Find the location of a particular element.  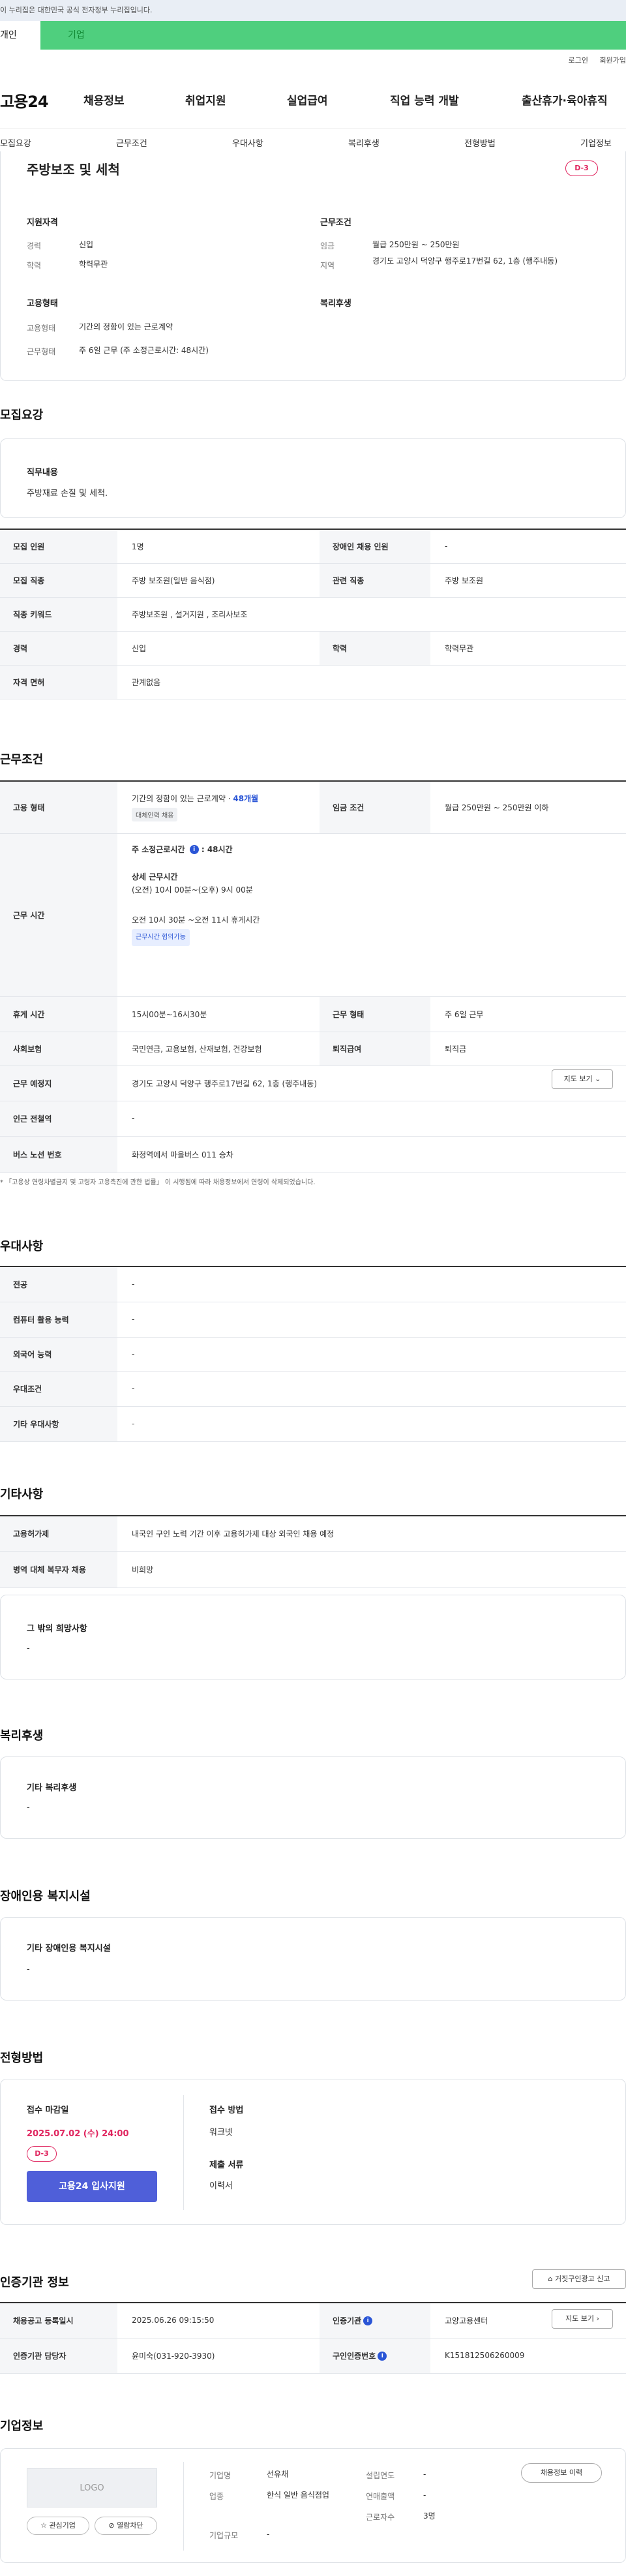

scale-value: - is located at coordinates (268, 2534).